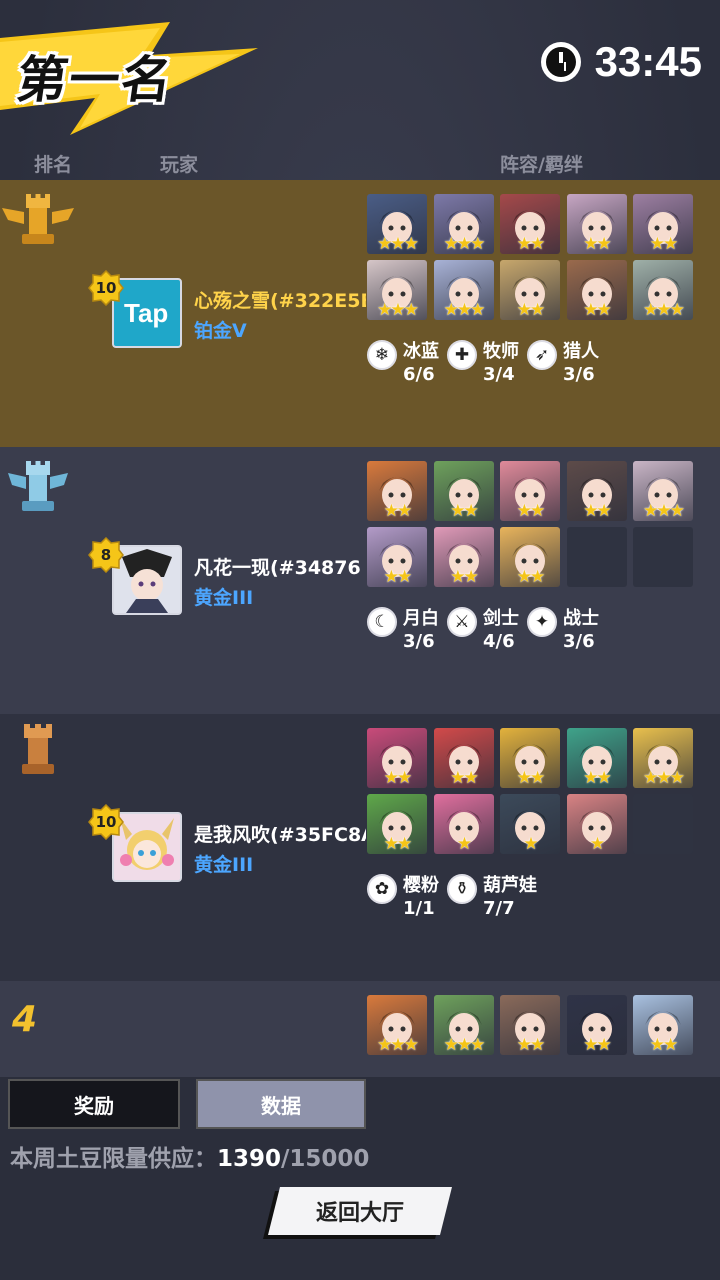  Describe the element at coordinates (510, 885) in the screenshot. I see `trait-name: 葫芦娃` at that location.